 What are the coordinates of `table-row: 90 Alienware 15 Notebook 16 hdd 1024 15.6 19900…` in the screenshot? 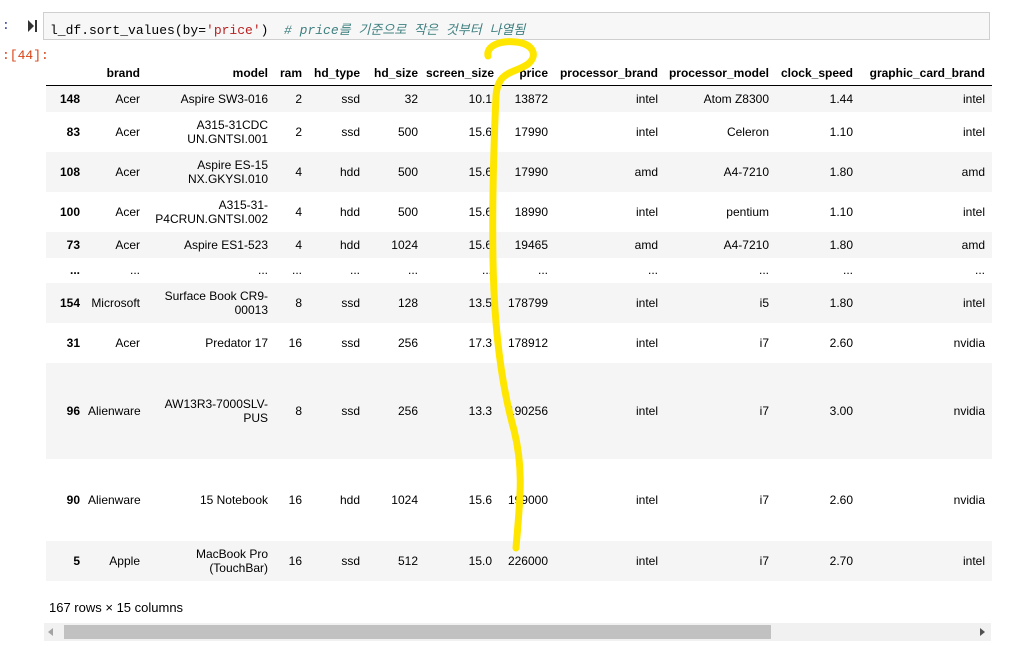 It's located at (519, 500).